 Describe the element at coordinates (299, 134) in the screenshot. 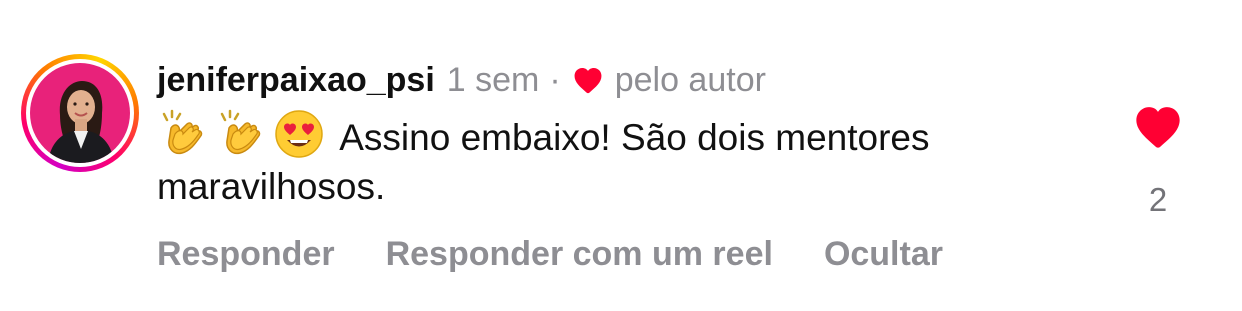

I see `heart-eyes-face-icon` at that location.